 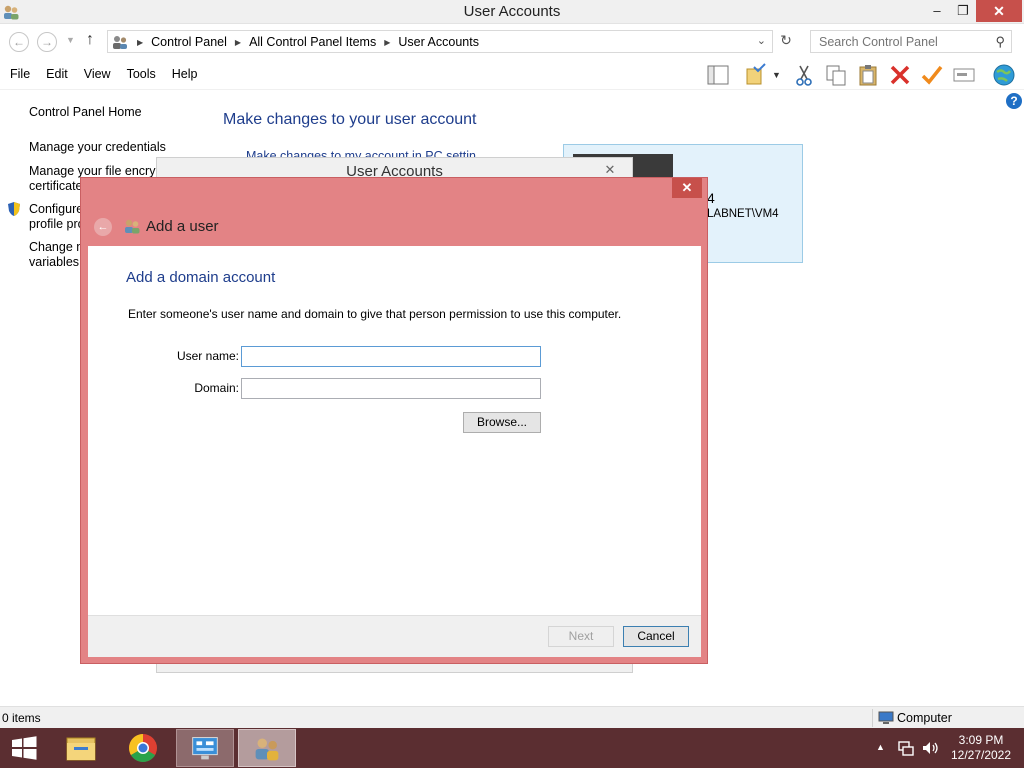 What do you see at coordinates (836, 75) in the screenshot?
I see `copy-icon` at bounding box center [836, 75].